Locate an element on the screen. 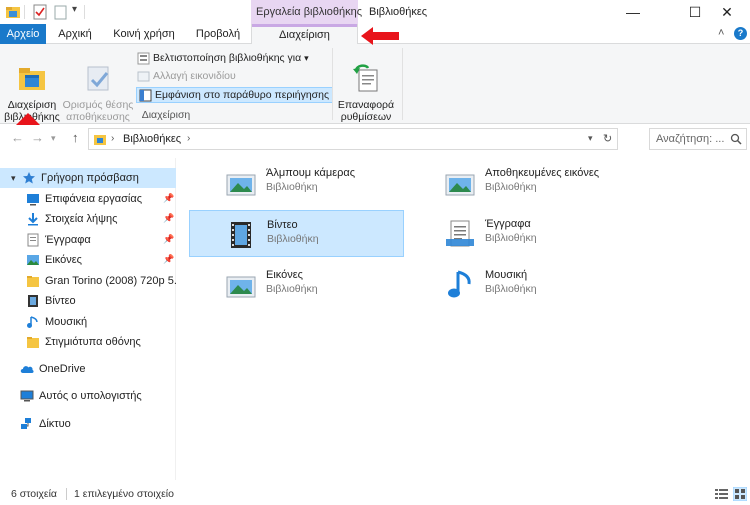 The height and width of the screenshot is (505, 750). music-icon is located at coordinates (32, 322).